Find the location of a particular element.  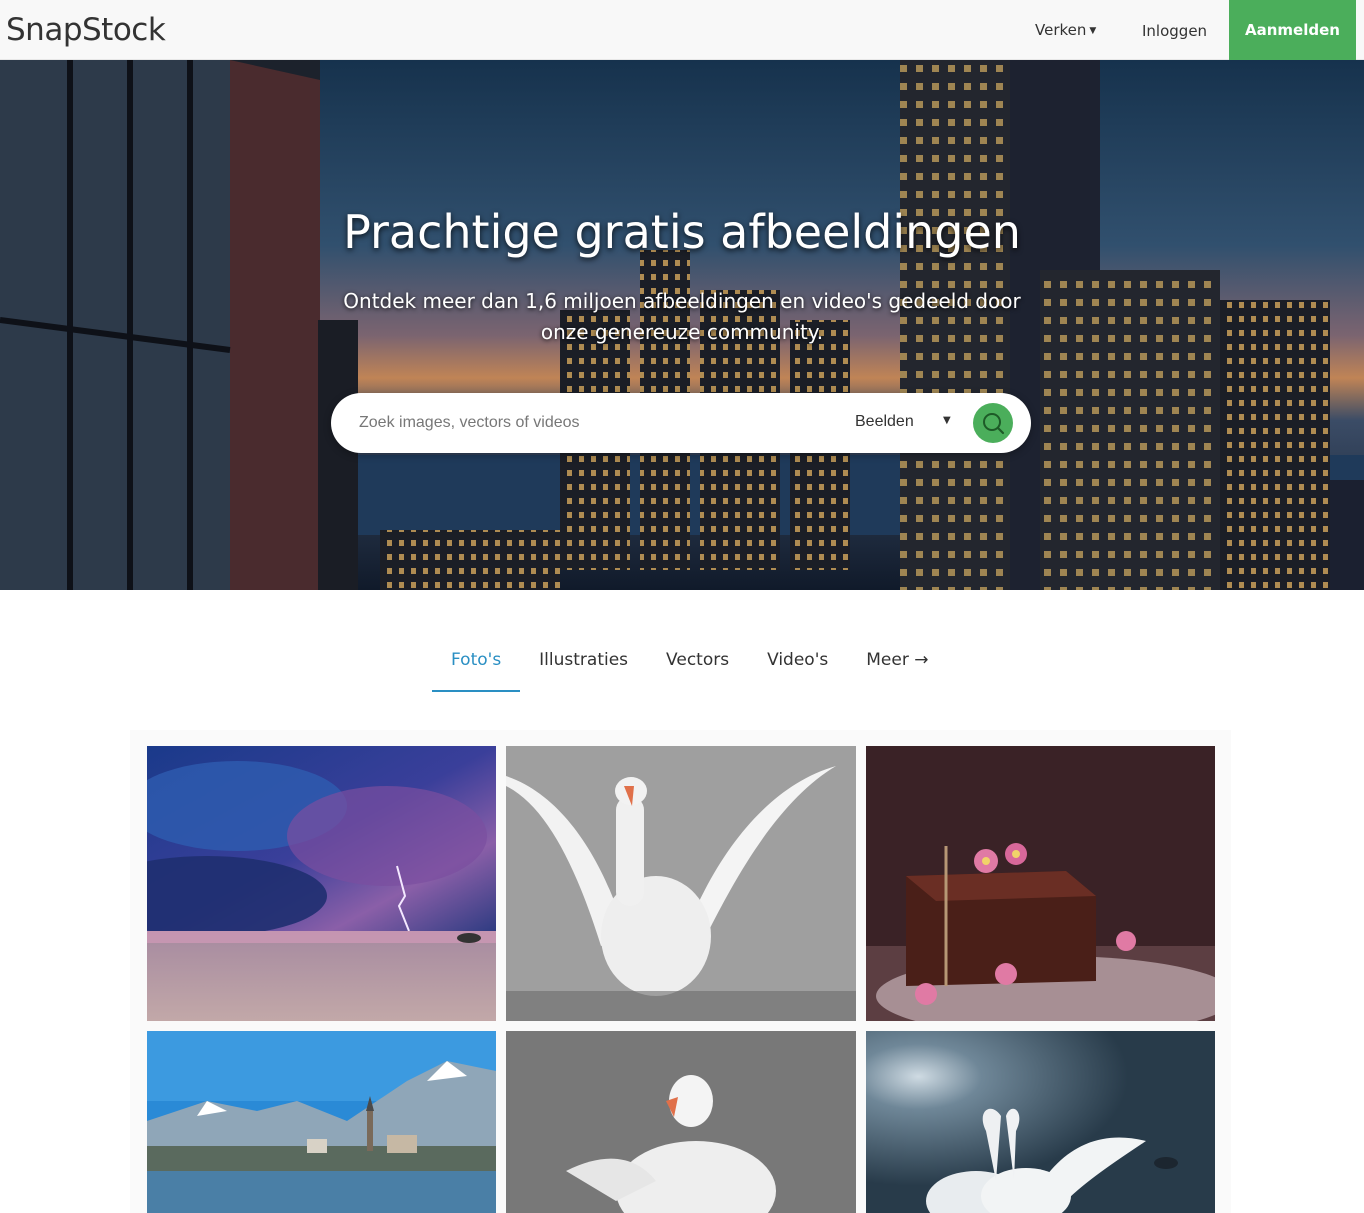

brownie-image is located at coordinates (1040, 883).